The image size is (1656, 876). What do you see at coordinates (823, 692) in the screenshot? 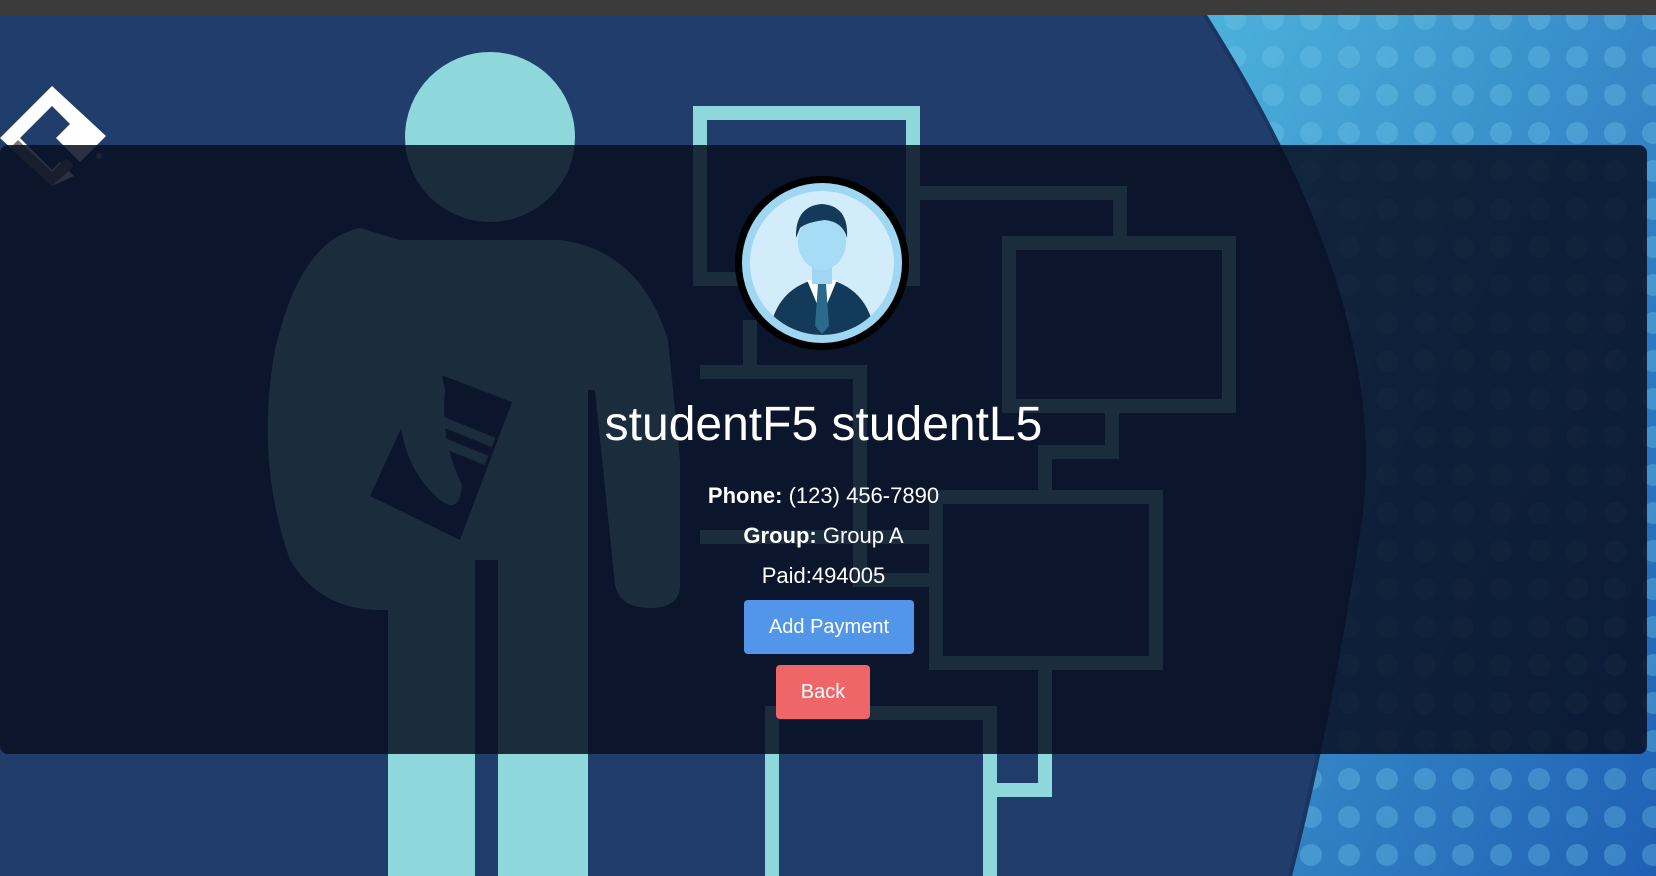
I see `back-button: Back` at bounding box center [823, 692].